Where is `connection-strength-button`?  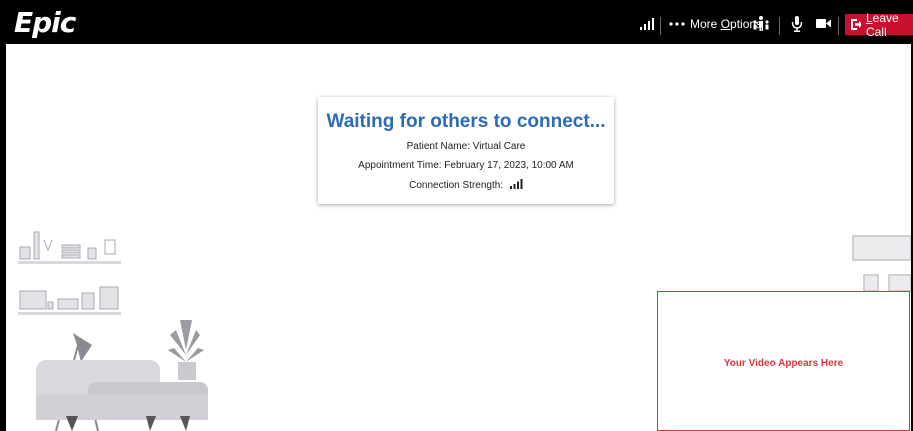 connection-strength-button is located at coordinates (647, 23).